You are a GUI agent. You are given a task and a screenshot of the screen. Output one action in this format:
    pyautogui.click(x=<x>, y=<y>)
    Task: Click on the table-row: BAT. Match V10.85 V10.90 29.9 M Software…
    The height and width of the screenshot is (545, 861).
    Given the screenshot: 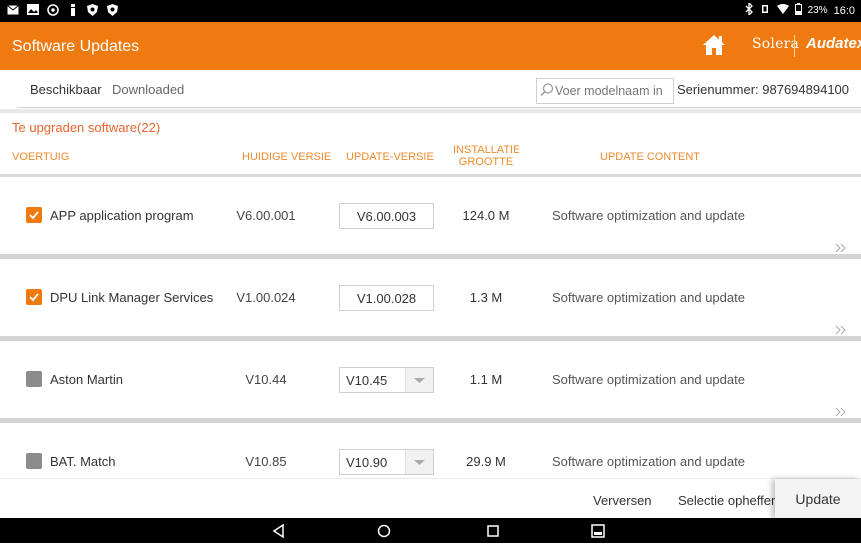 What is the action you would take?
    pyautogui.click(x=430, y=450)
    